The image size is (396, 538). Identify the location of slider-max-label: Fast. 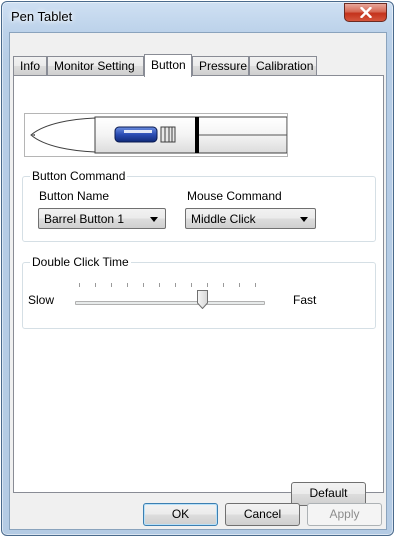
(305, 300).